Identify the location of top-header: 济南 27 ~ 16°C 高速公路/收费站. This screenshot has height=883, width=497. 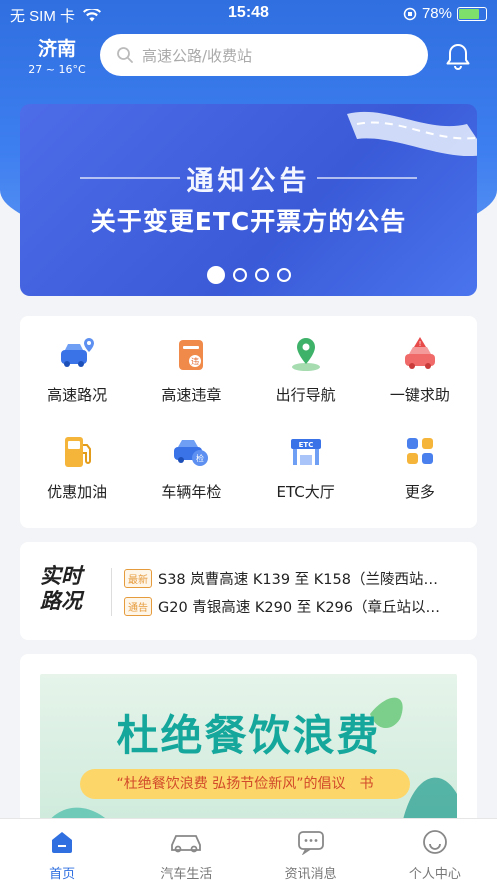
(248, 57).